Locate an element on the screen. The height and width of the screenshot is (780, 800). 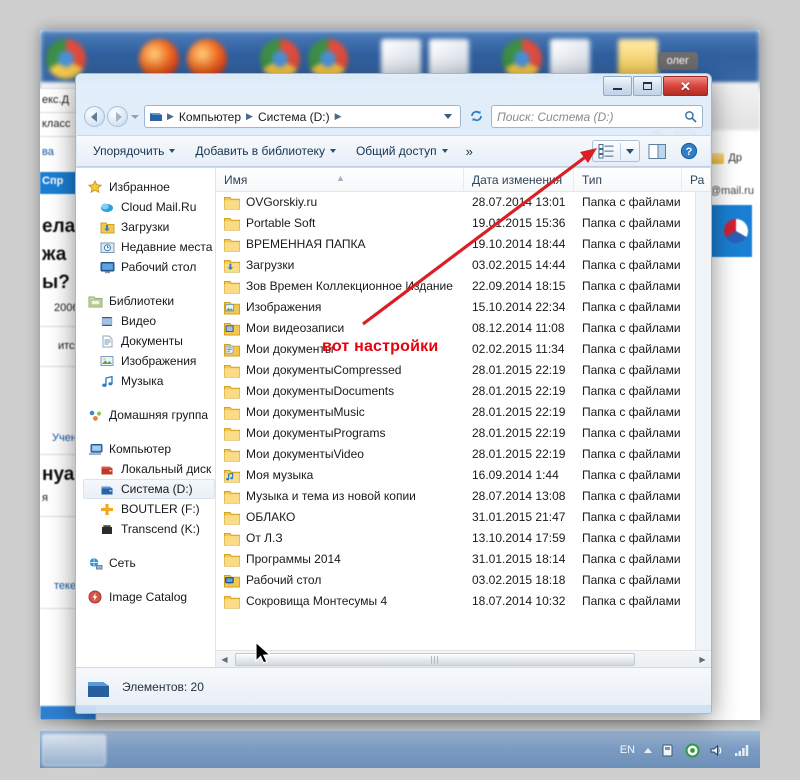
cell-name: Программы 2014 is located at coordinates (340, 559).